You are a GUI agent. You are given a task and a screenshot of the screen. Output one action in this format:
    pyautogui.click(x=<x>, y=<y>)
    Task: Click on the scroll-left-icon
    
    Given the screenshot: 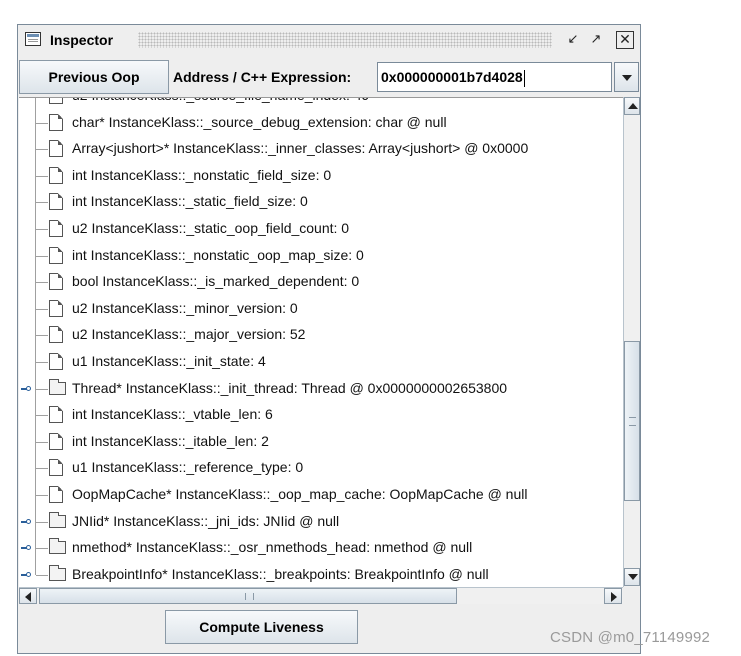 What is the action you would take?
    pyautogui.click(x=28, y=596)
    